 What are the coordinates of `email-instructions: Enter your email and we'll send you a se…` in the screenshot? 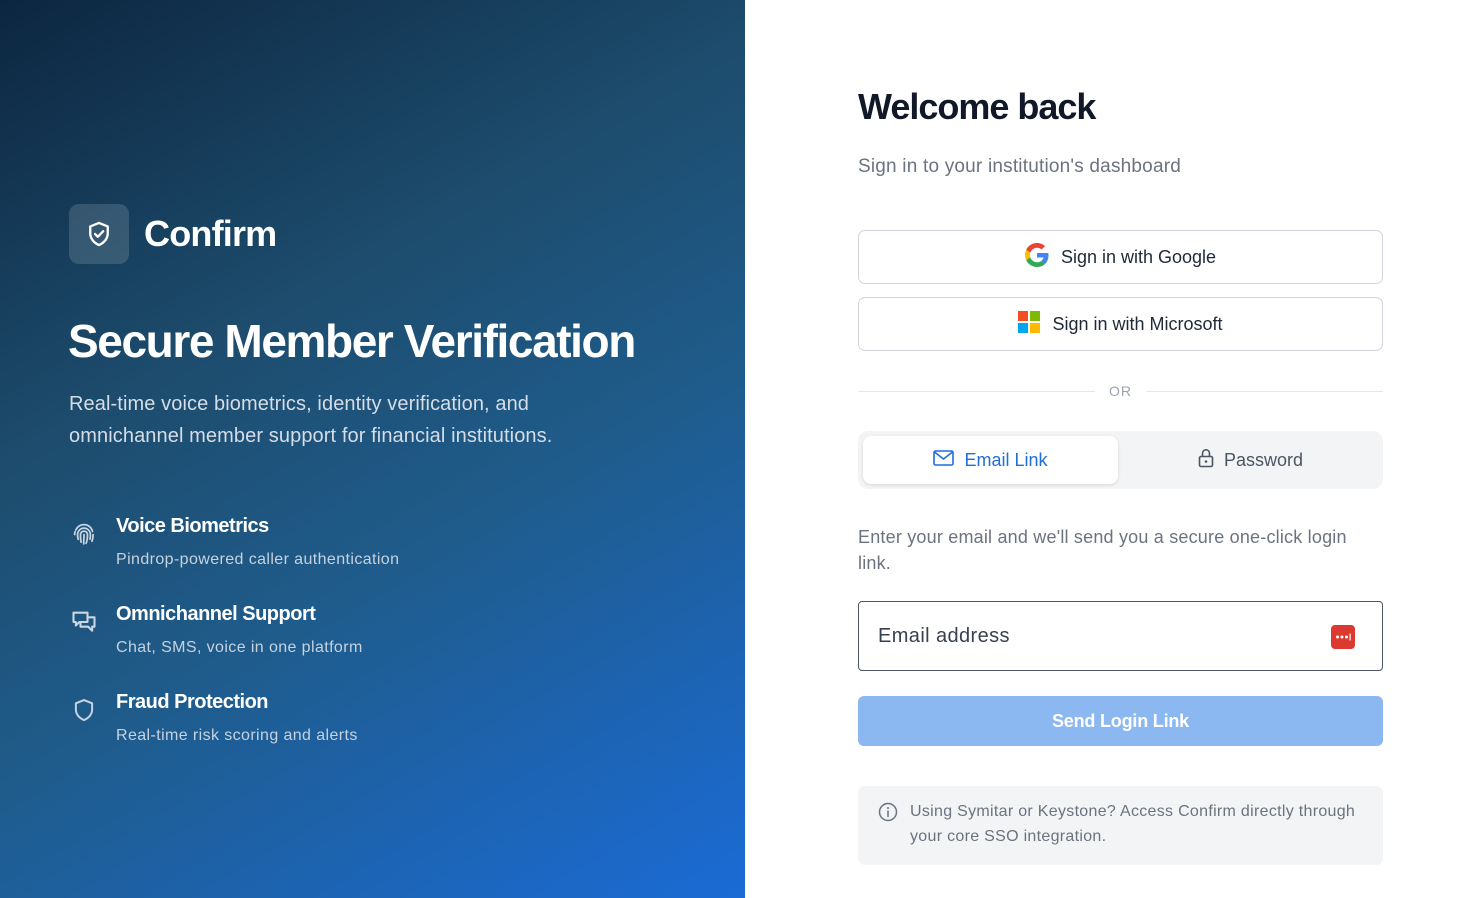 It's located at (1102, 550).